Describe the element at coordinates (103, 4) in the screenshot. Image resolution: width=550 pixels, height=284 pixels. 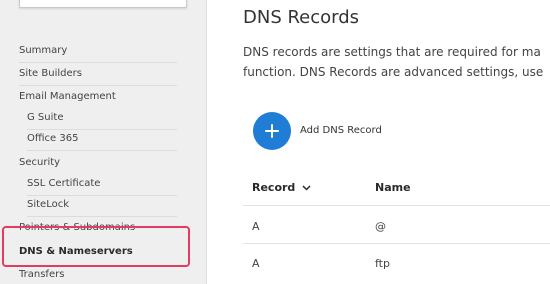
I see `domain-selector` at that location.